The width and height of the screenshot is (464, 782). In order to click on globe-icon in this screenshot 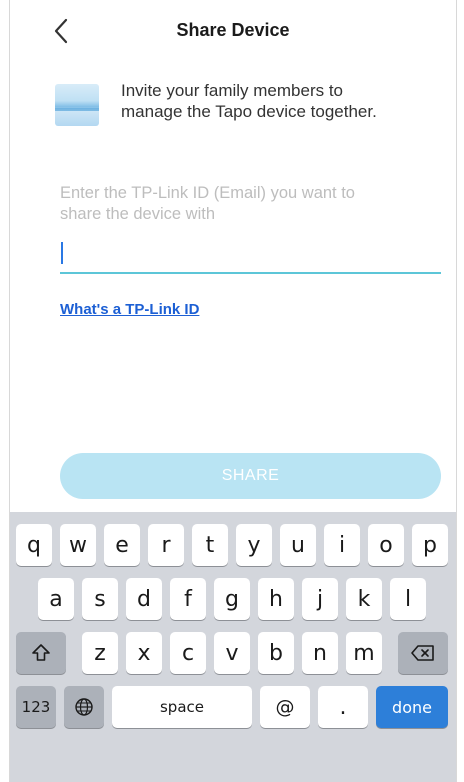, I will do `click(84, 707)`.